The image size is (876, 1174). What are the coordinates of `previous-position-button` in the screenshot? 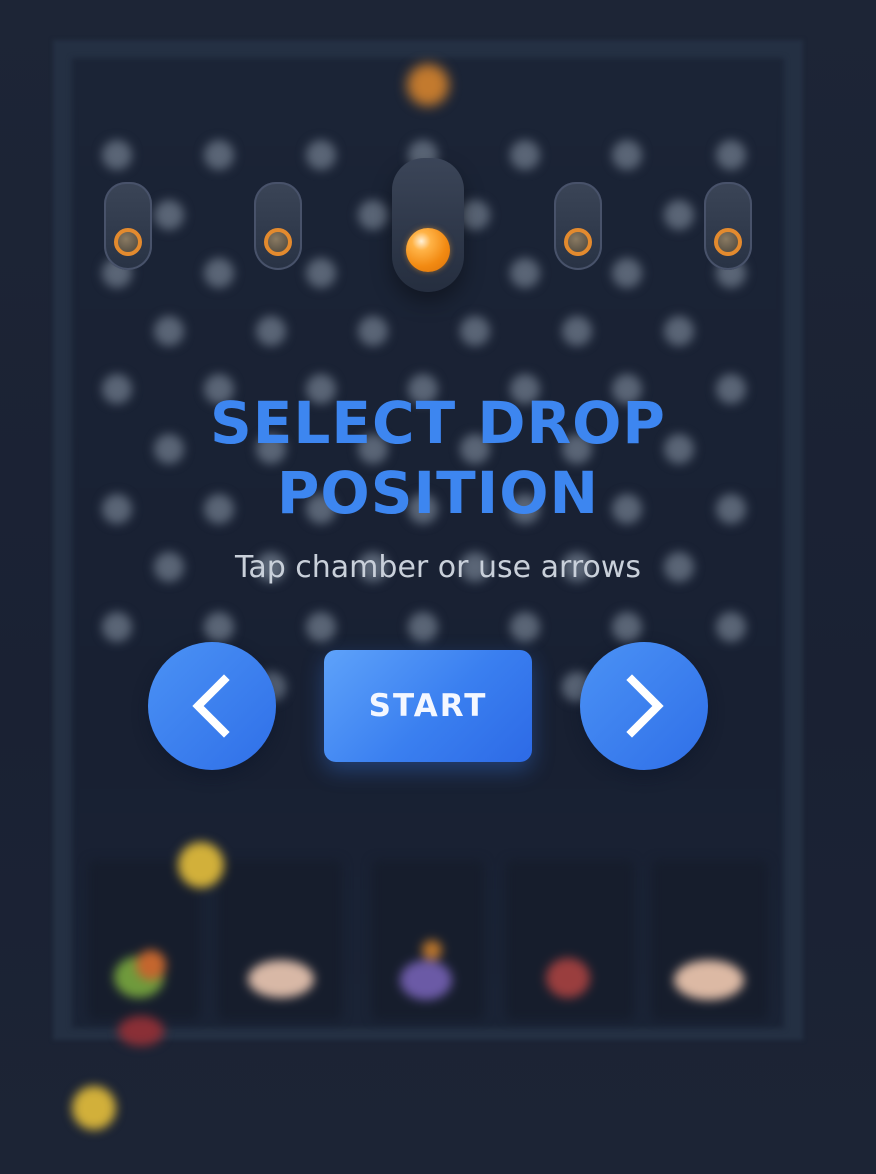 It's located at (212, 706).